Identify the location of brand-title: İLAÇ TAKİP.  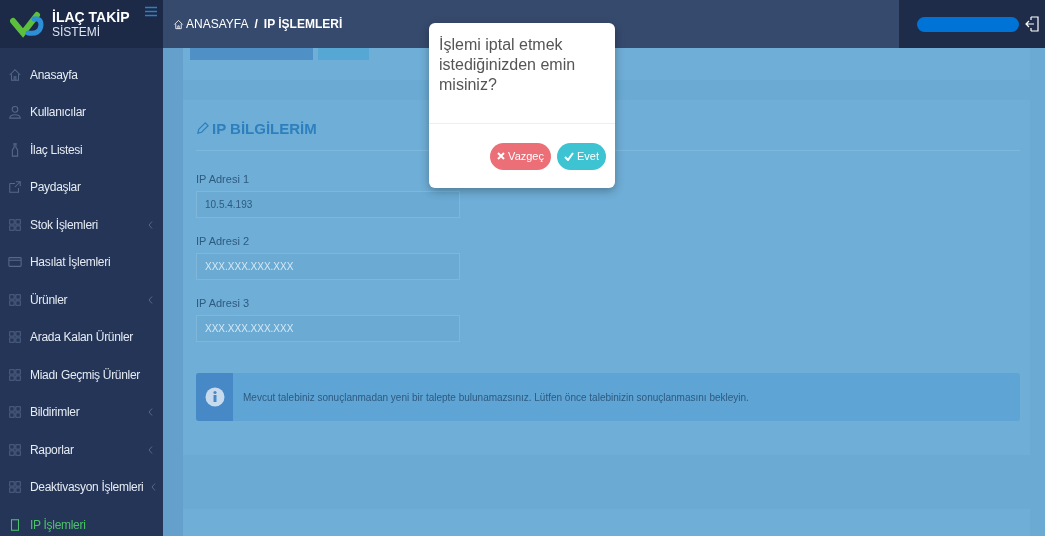
(91, 17).